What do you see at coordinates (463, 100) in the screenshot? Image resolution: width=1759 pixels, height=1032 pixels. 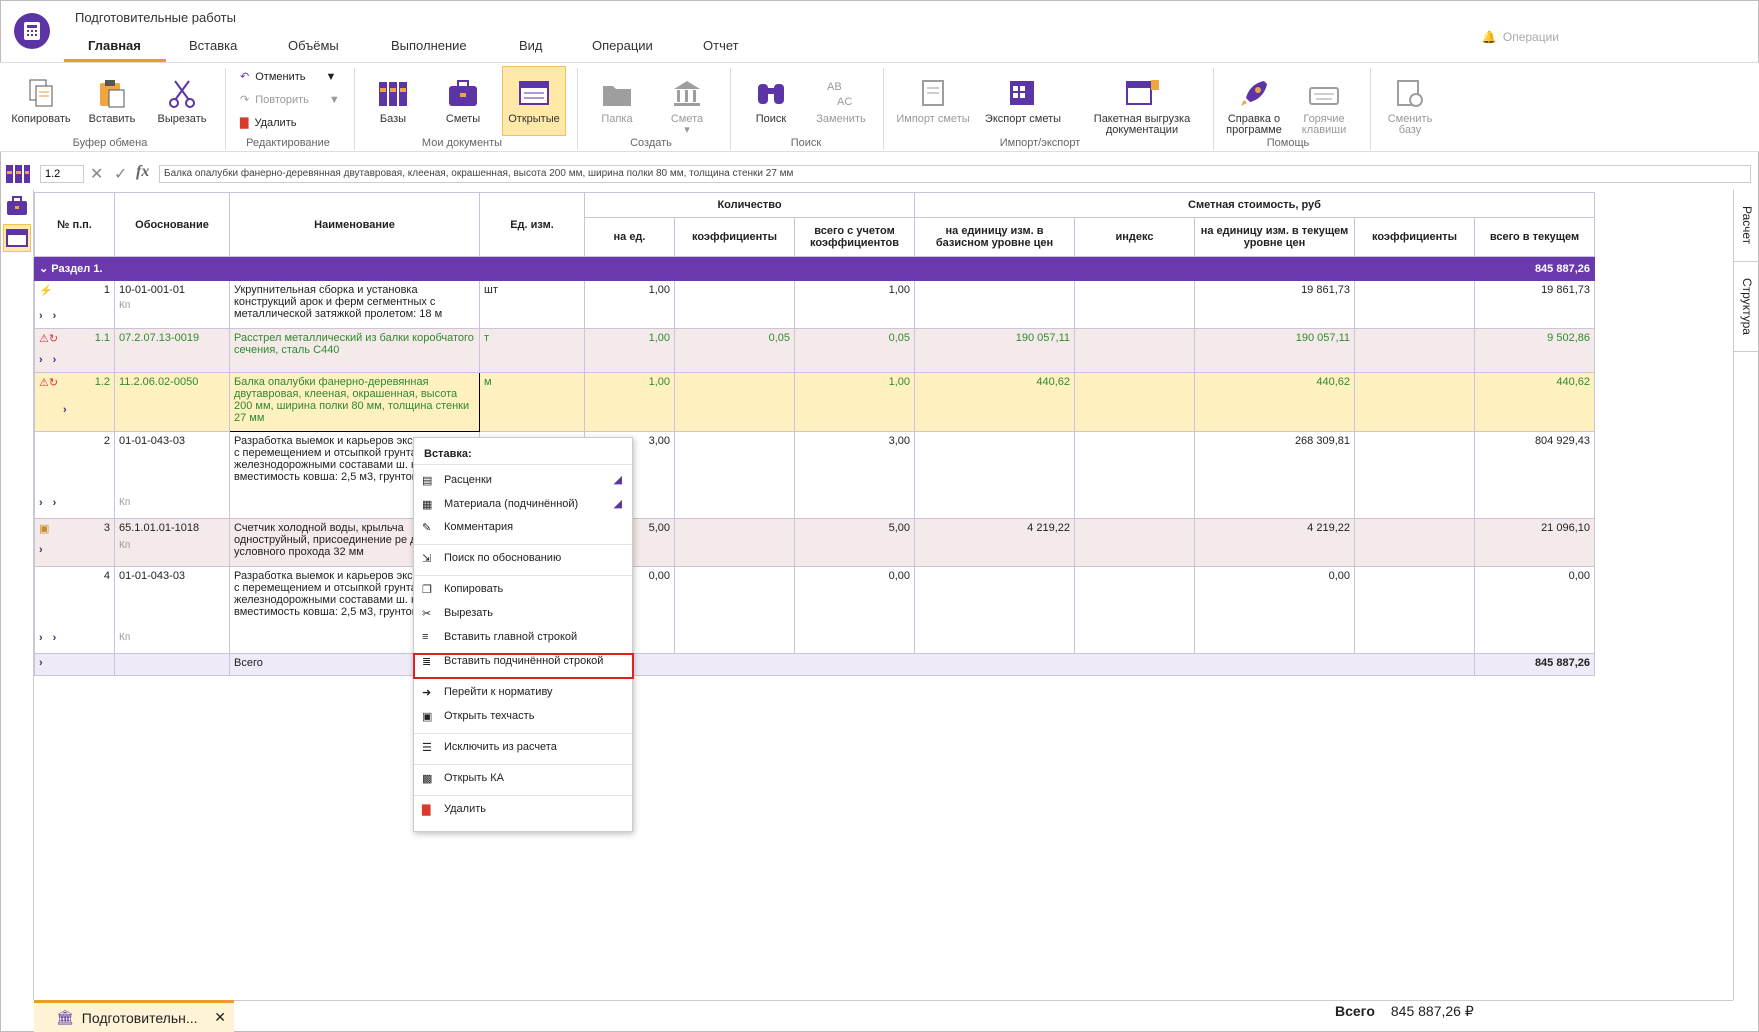 I see `estimates-button: Сметы` at bounding box center [463, 100].